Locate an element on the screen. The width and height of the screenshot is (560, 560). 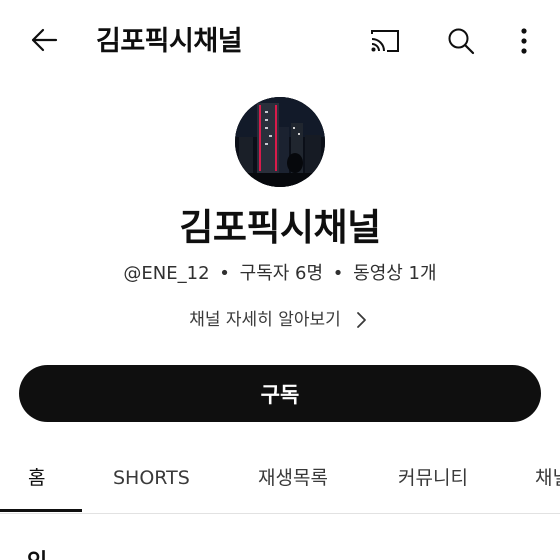
cast-button is located at coordinates (385, 43).